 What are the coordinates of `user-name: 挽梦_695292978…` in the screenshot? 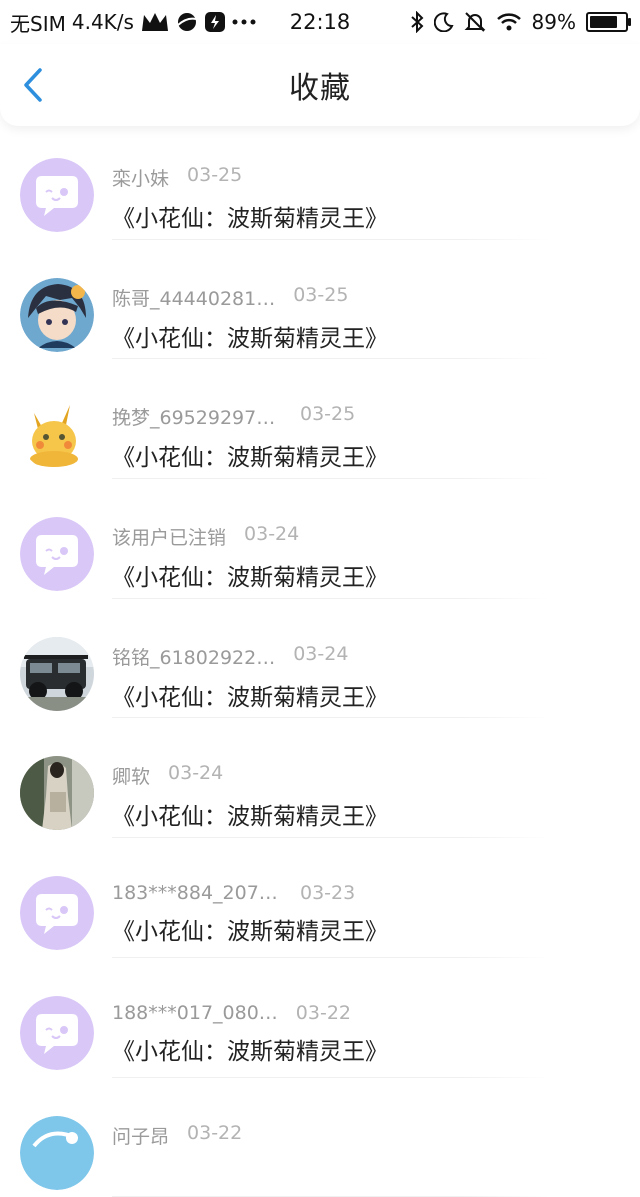 It's located at (197, 416).